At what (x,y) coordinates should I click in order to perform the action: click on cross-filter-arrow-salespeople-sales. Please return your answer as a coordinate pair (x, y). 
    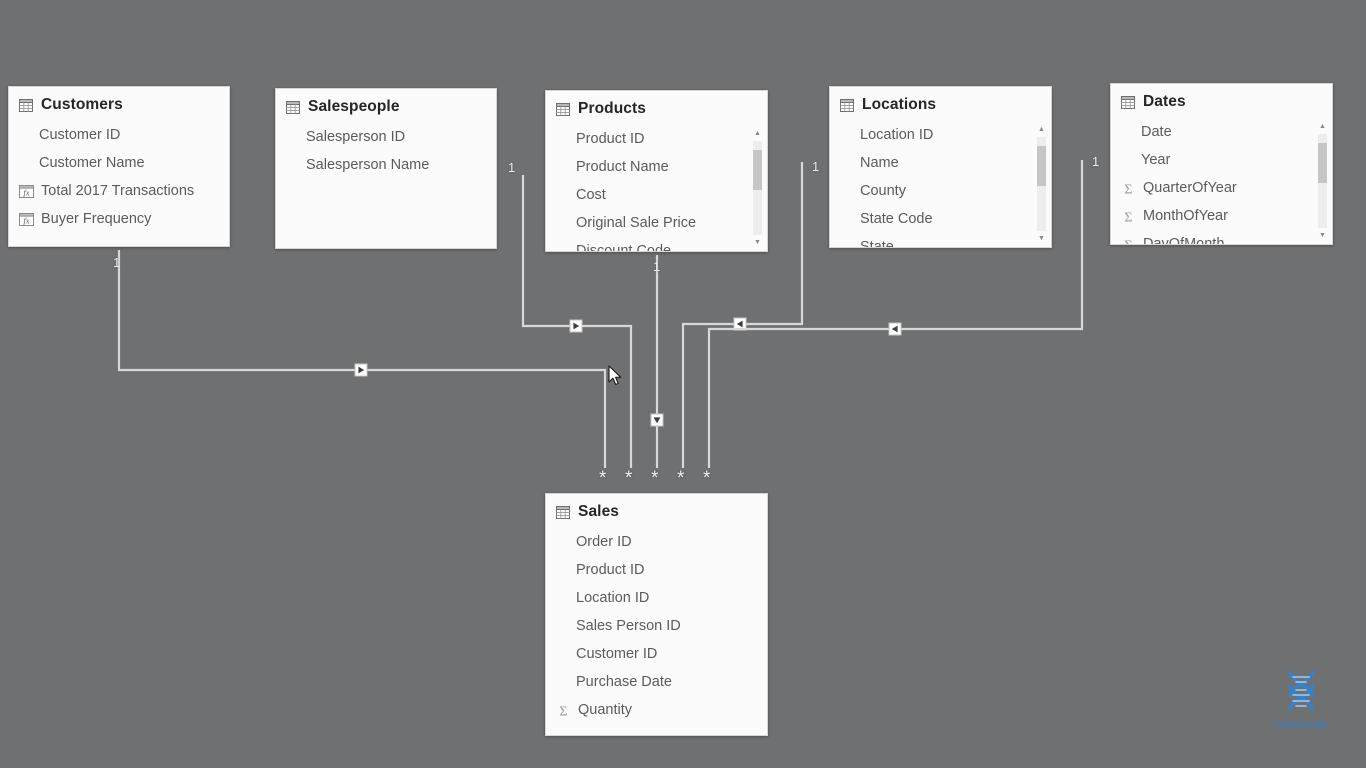
    Looking at the image, I should click on (576, 326).